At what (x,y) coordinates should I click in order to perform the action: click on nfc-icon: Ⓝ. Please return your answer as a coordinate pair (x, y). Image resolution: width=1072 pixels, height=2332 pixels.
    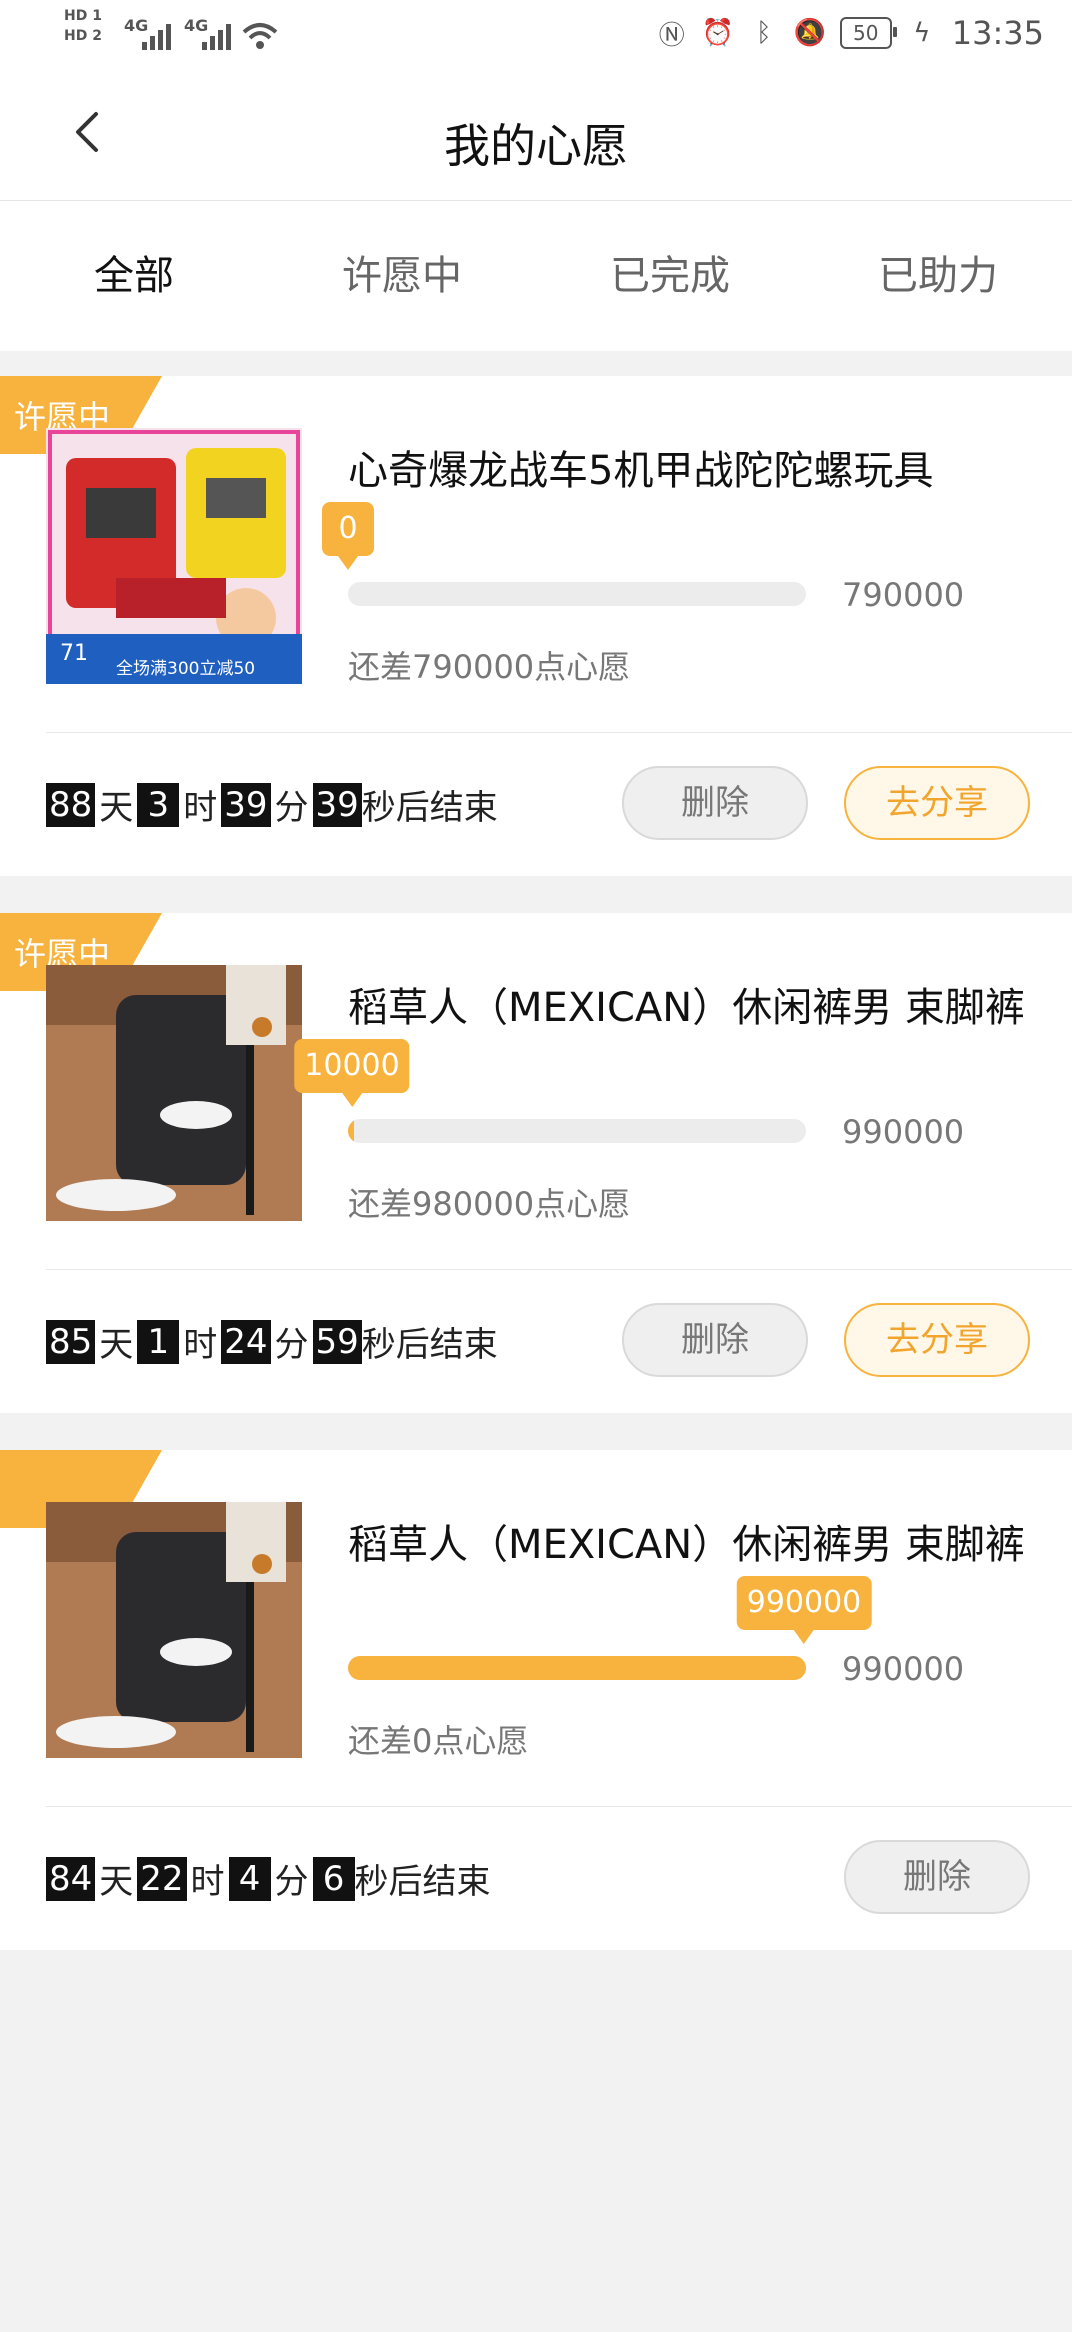
    Looking at the image, I should click on (671, 35).